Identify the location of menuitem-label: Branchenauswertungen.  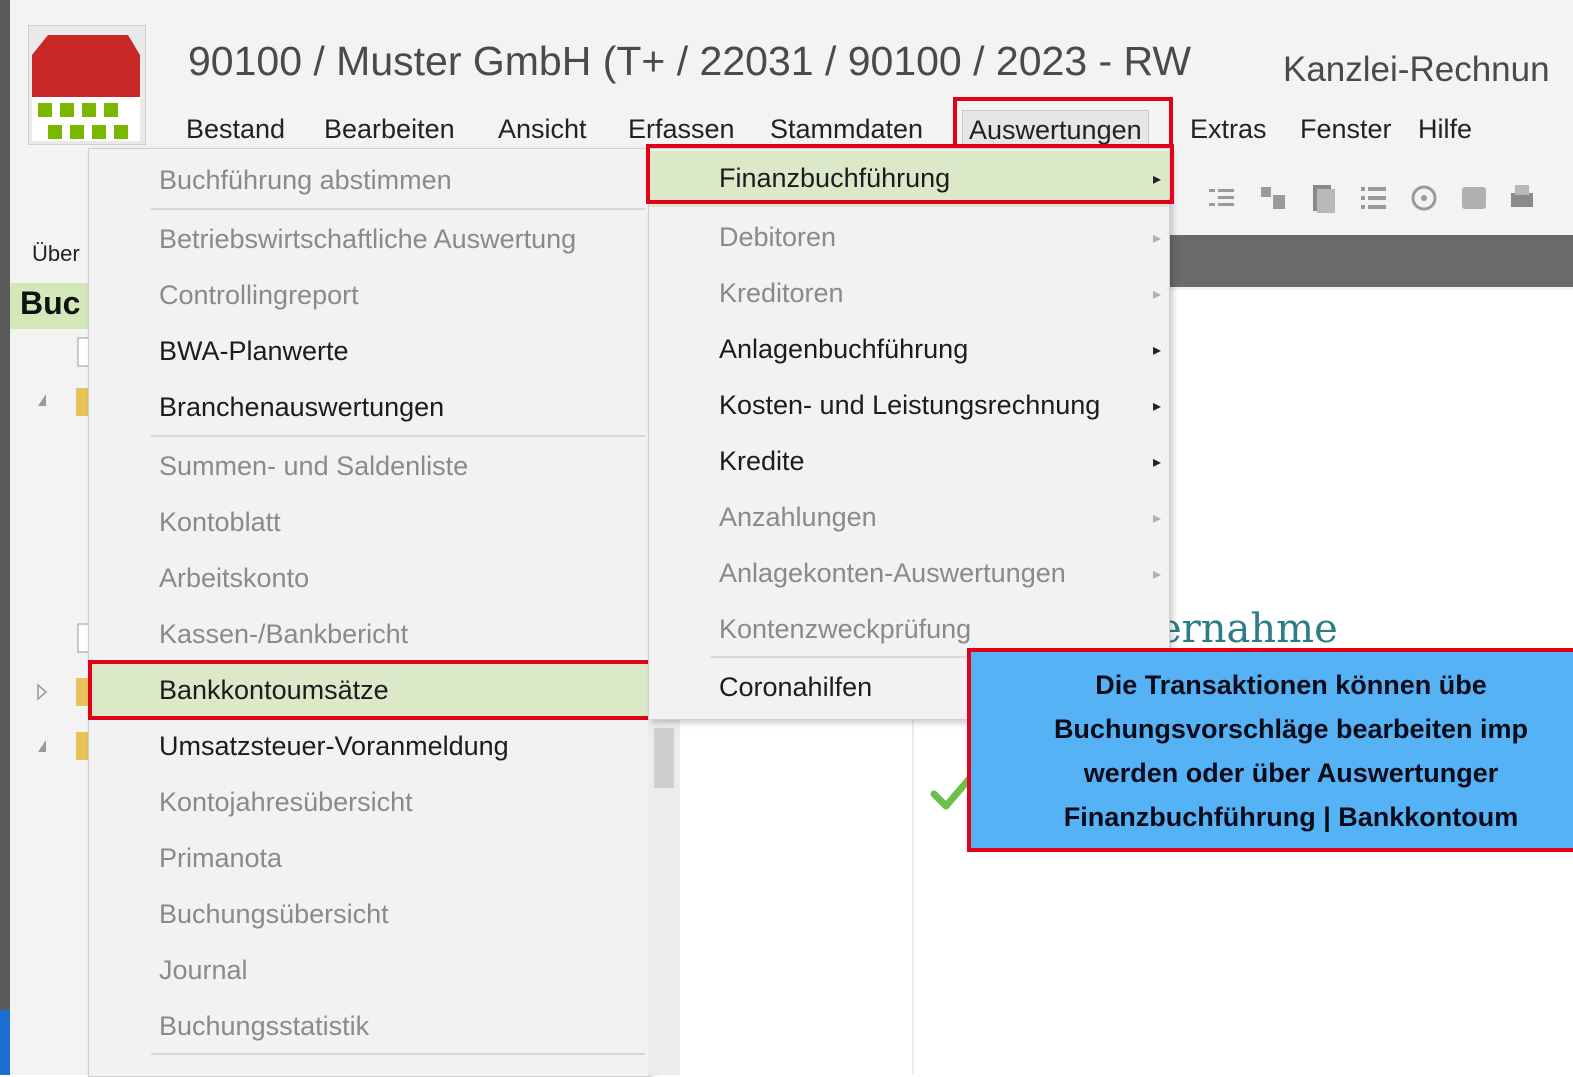
(302, 407).